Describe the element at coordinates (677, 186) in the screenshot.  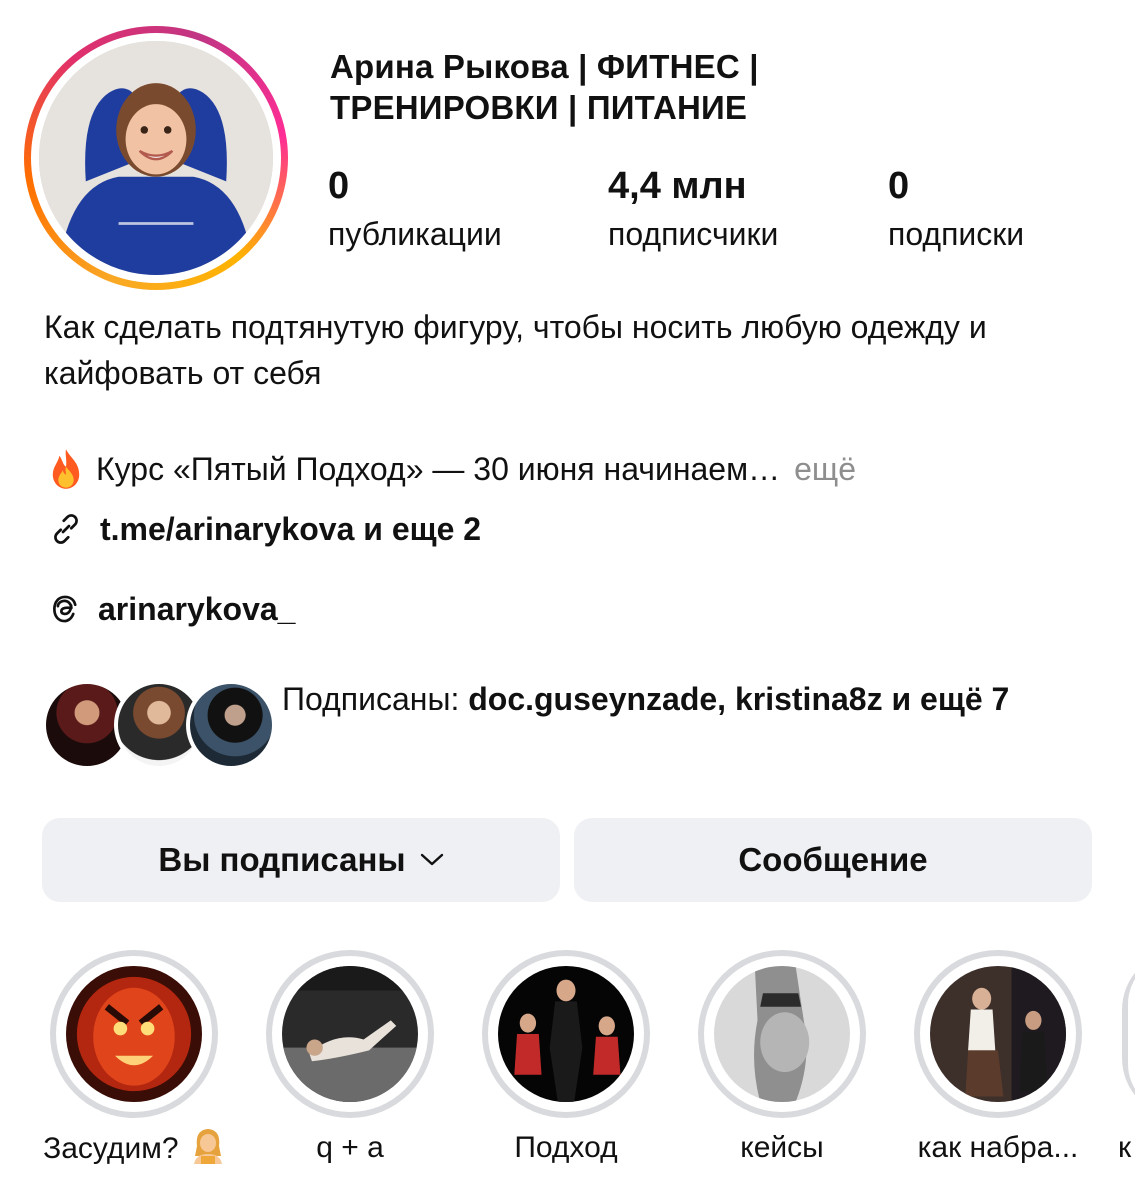
I see `followers-count: 4,4 млн` at that location.